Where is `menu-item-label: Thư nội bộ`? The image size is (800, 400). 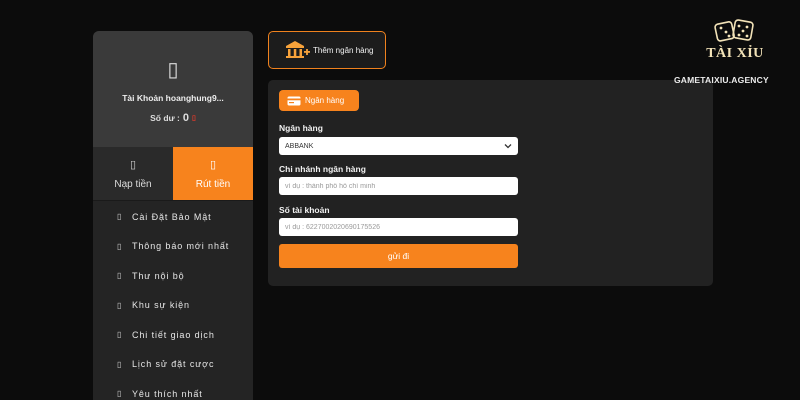 menu-item-label: Thư nội bộ is located at coordinates (158, 275).